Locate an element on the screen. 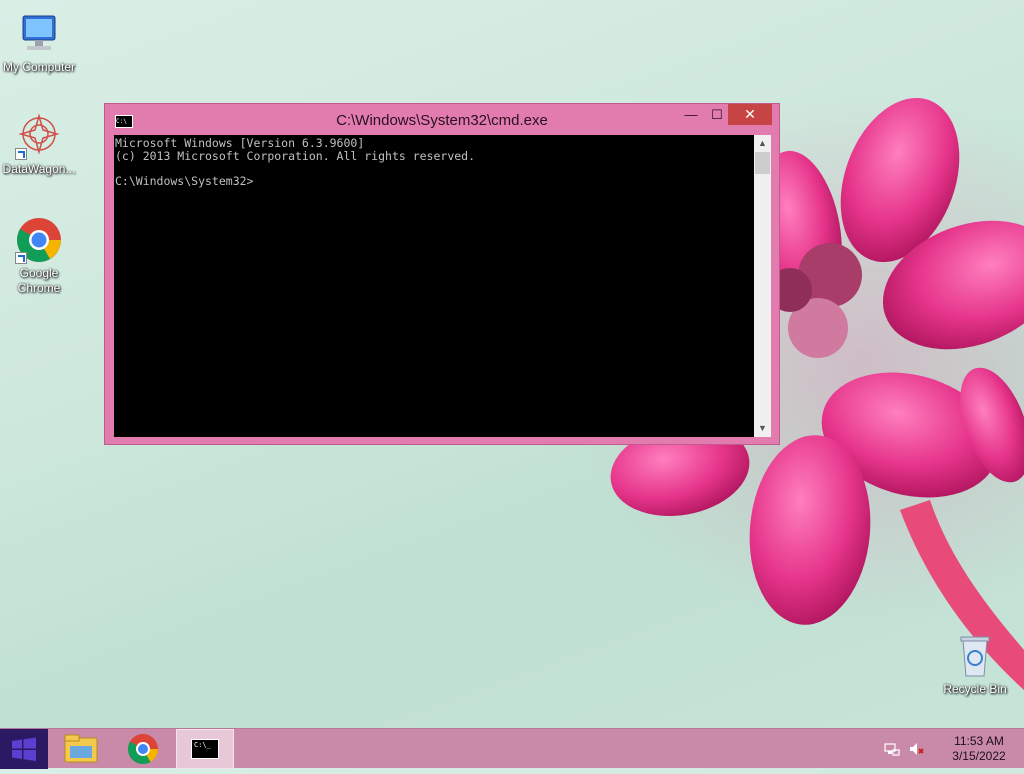 This screenshot has width=1024, height=774. cmd-icon: C:\_ is located at coordinates (205, 749).